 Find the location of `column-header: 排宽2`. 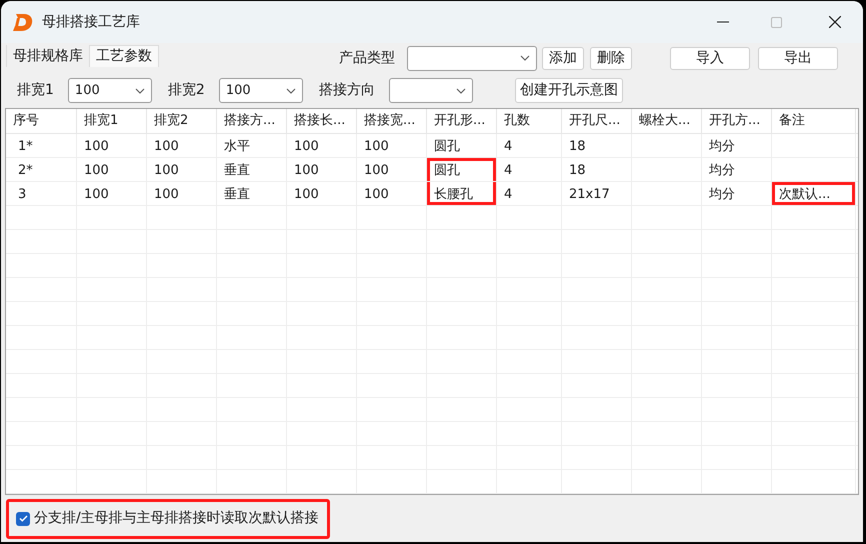

column-header: 排宽2 is located at coordinates (182, 121).